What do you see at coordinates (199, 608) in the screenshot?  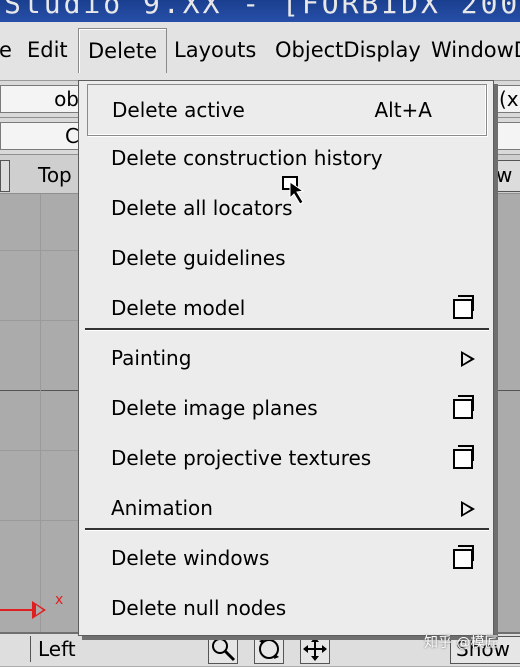 I see `menu-item-label: Delete null nodes` at bounding box center [199, 608].